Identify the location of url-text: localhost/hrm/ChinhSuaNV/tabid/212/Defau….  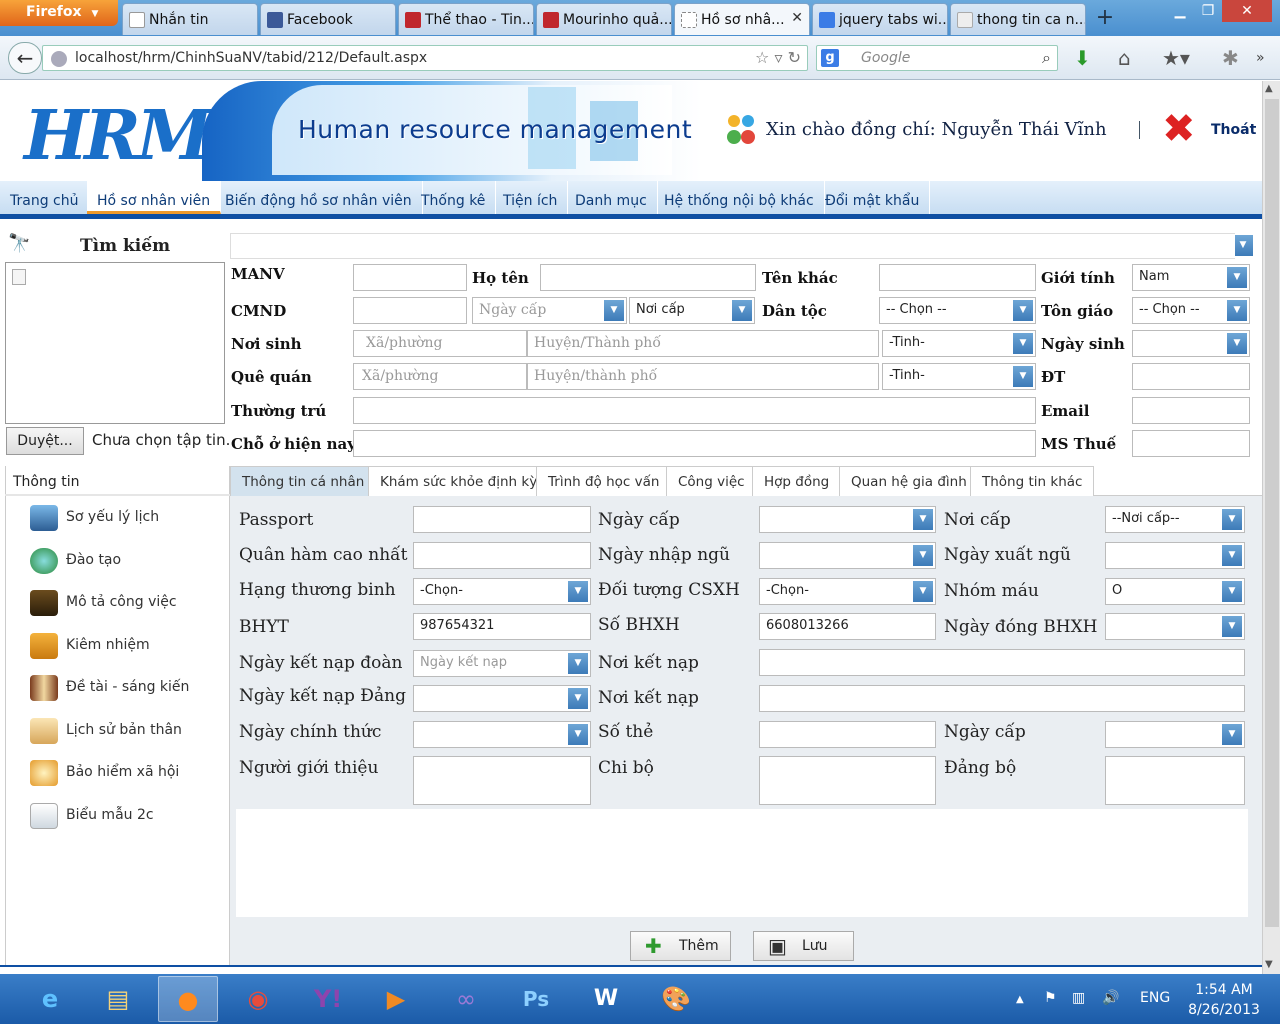
(251, 58).